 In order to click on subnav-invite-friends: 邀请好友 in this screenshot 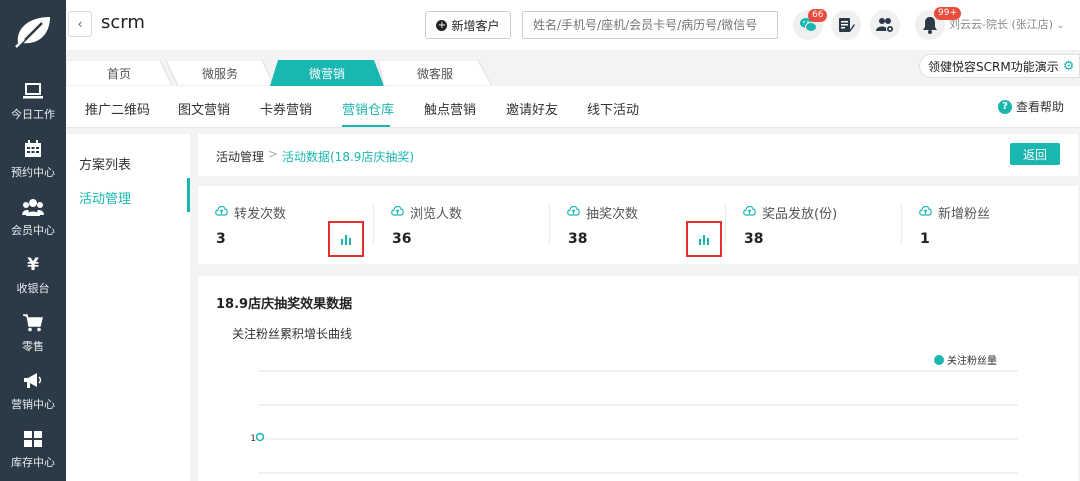, I will do `click(532, 108)`.